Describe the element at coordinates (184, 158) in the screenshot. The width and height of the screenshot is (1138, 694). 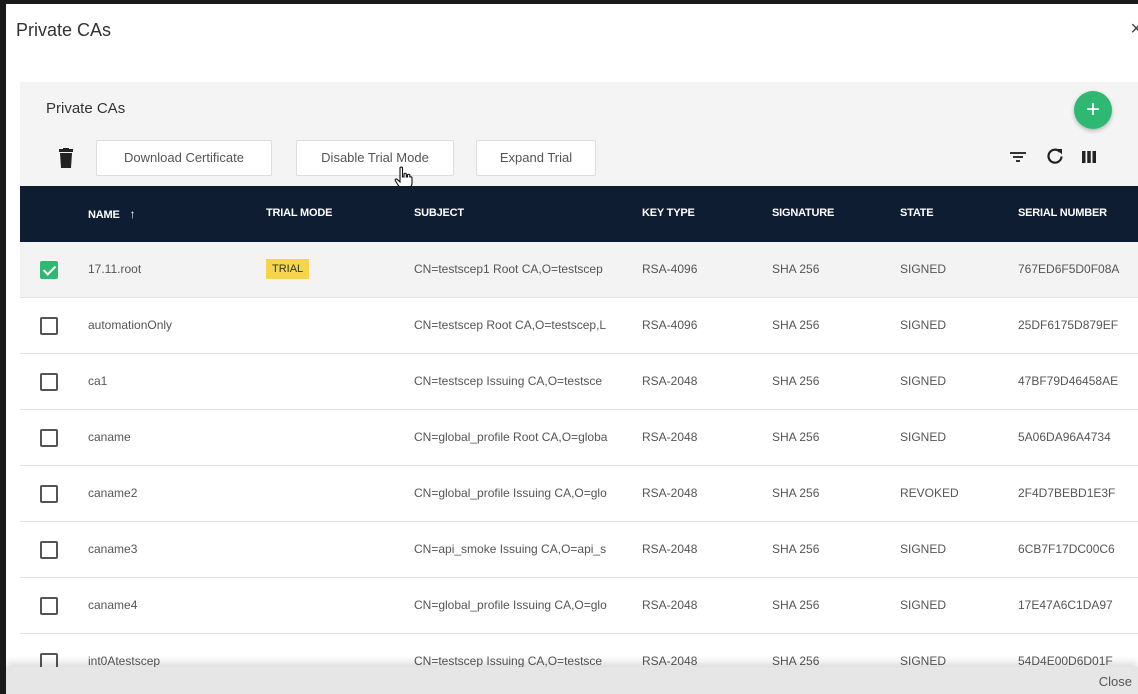
I see `download-certificate-button: Download Certificate` at that location.